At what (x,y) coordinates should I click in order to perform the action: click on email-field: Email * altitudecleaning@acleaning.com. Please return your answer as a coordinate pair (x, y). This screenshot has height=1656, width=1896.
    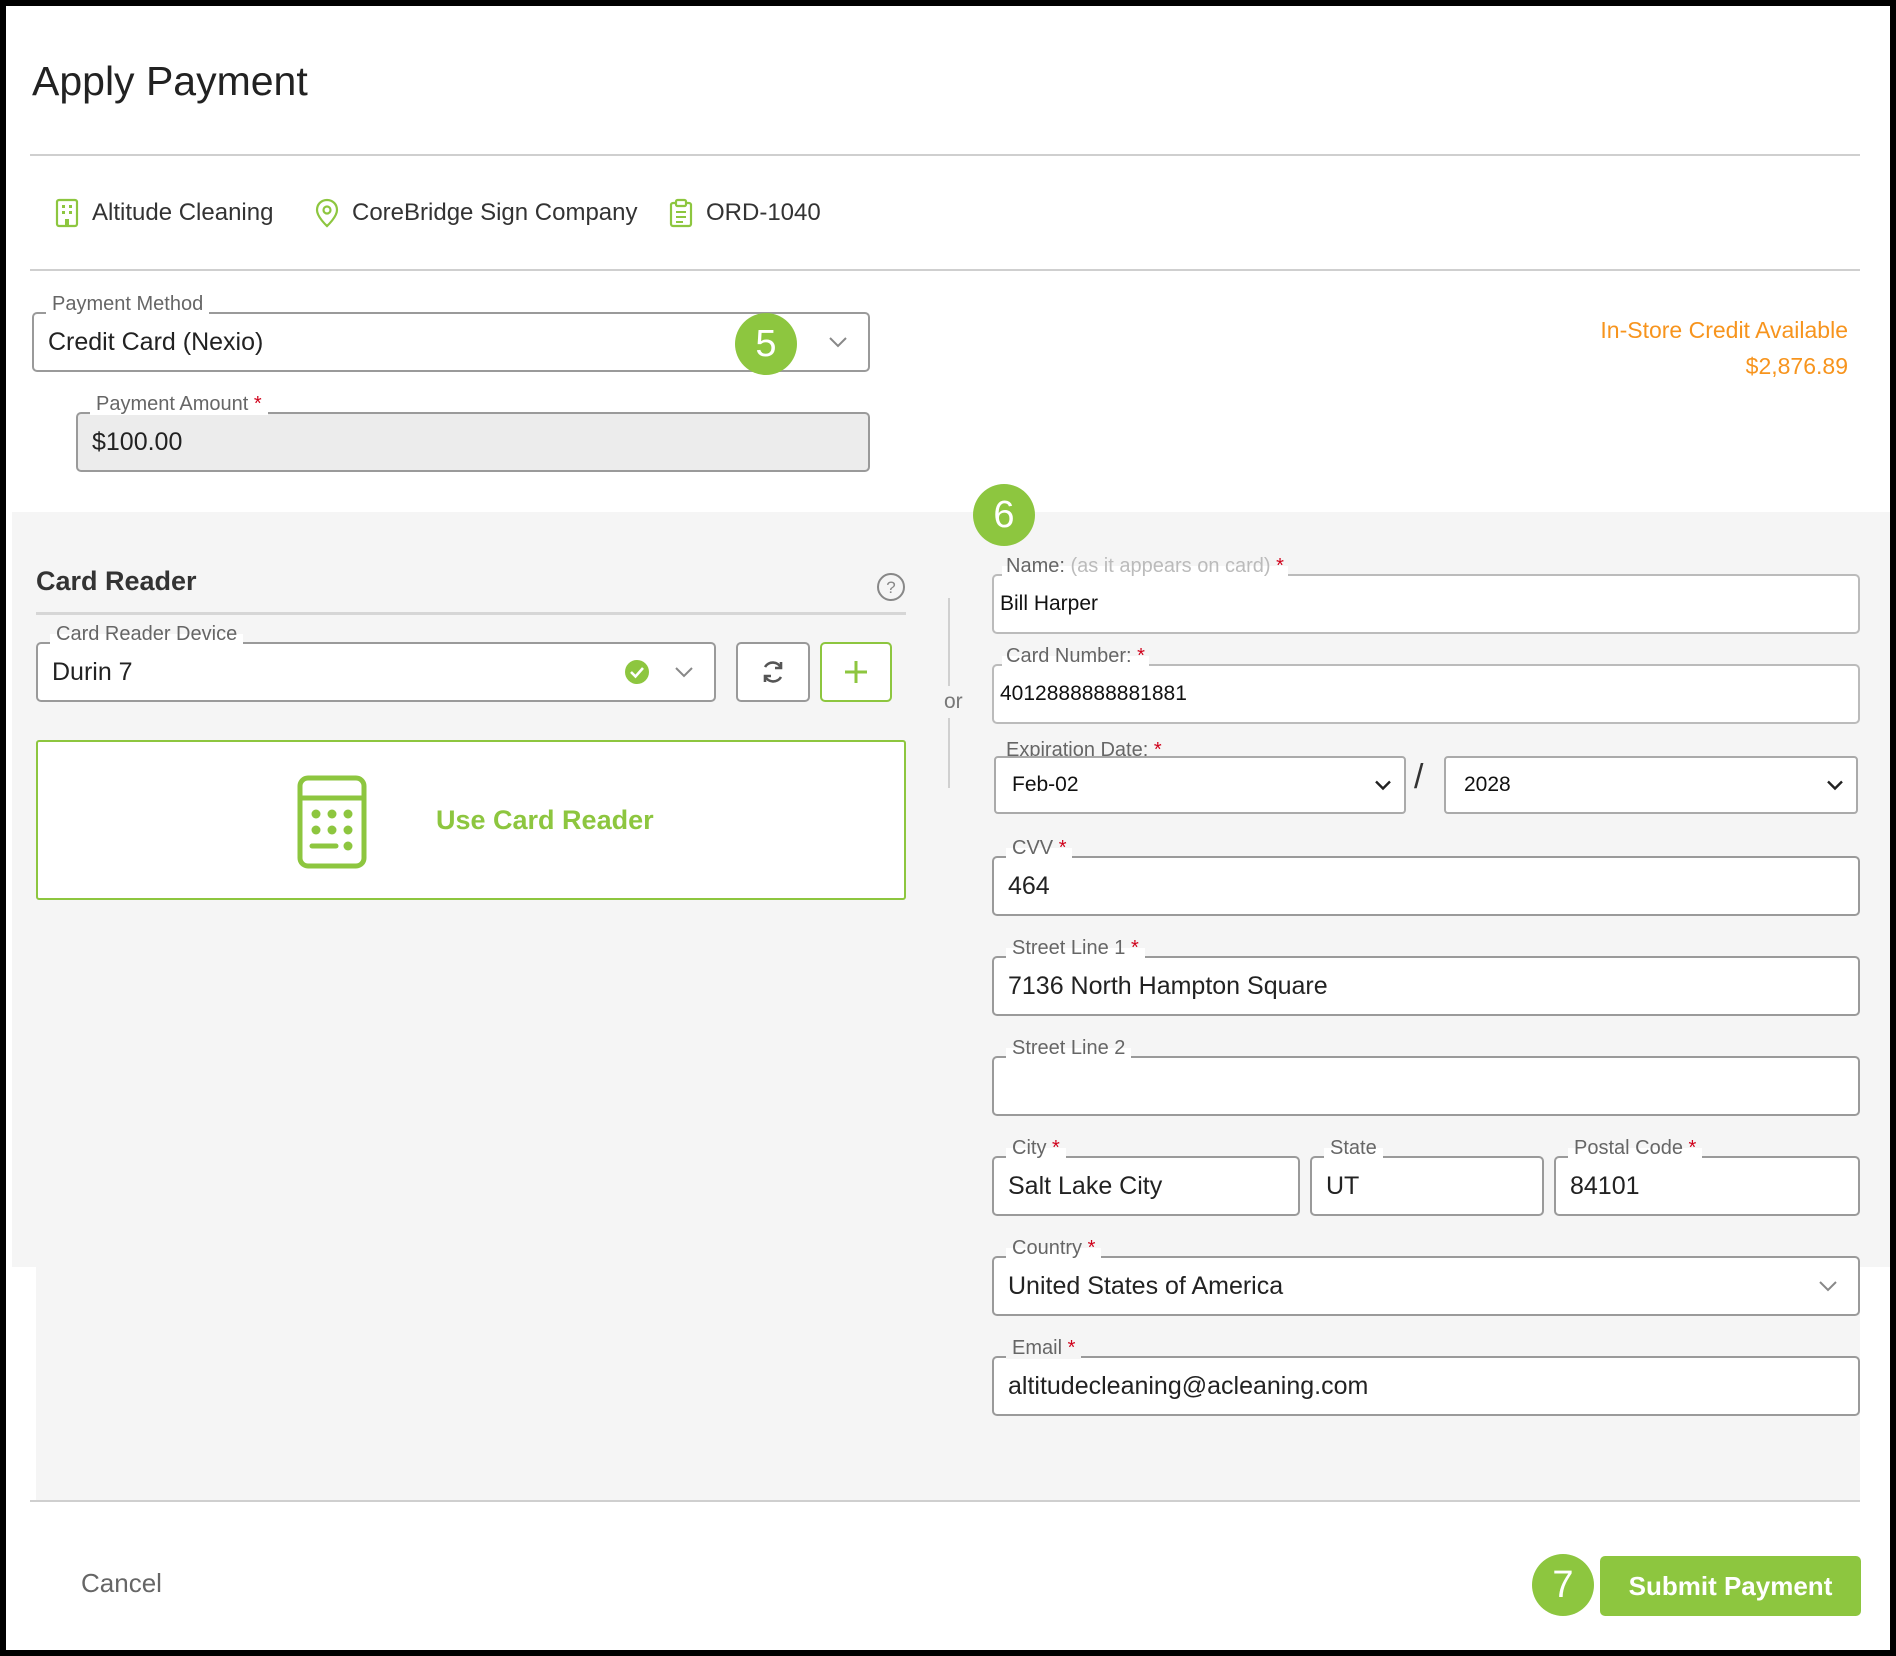
    Looking at the image, I should click on (1426, 1376).